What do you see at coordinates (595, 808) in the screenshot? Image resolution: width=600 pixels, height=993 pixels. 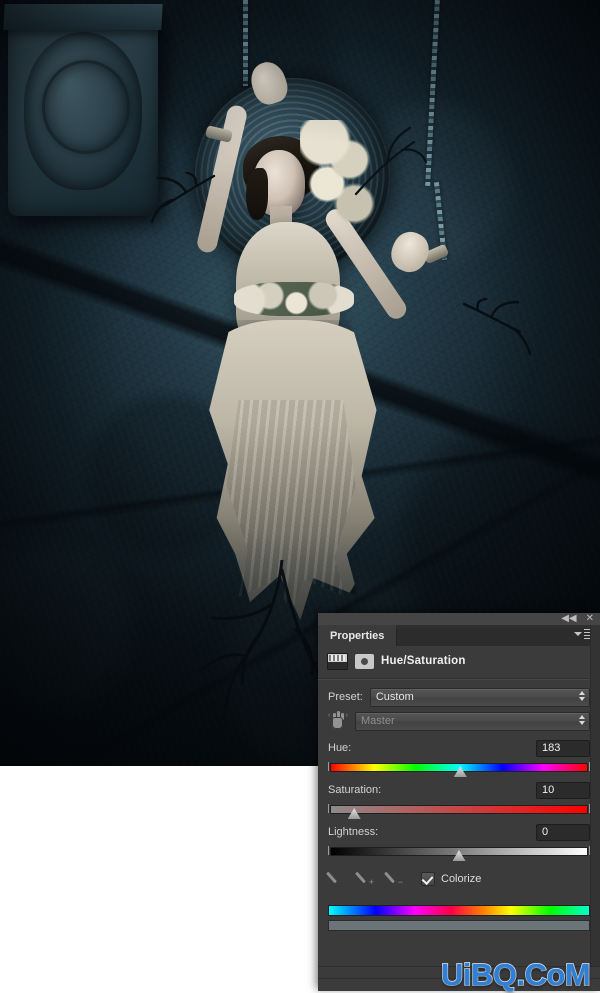 I see `panel-right-edge` at bounding box center [595, 808].